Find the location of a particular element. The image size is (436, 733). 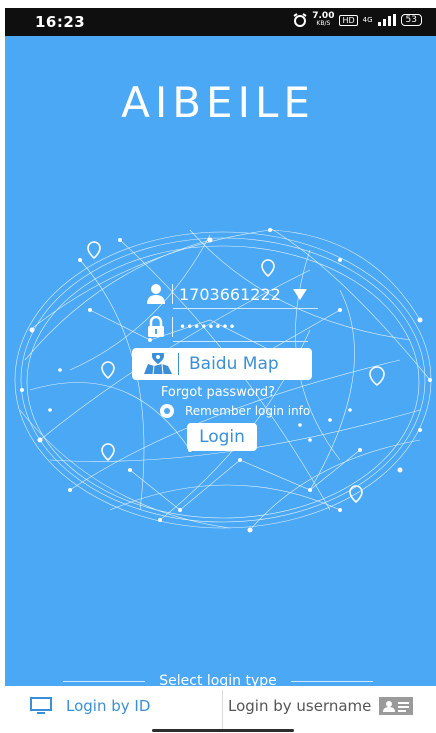

login-button: Login is located at coordinates (222, 437).